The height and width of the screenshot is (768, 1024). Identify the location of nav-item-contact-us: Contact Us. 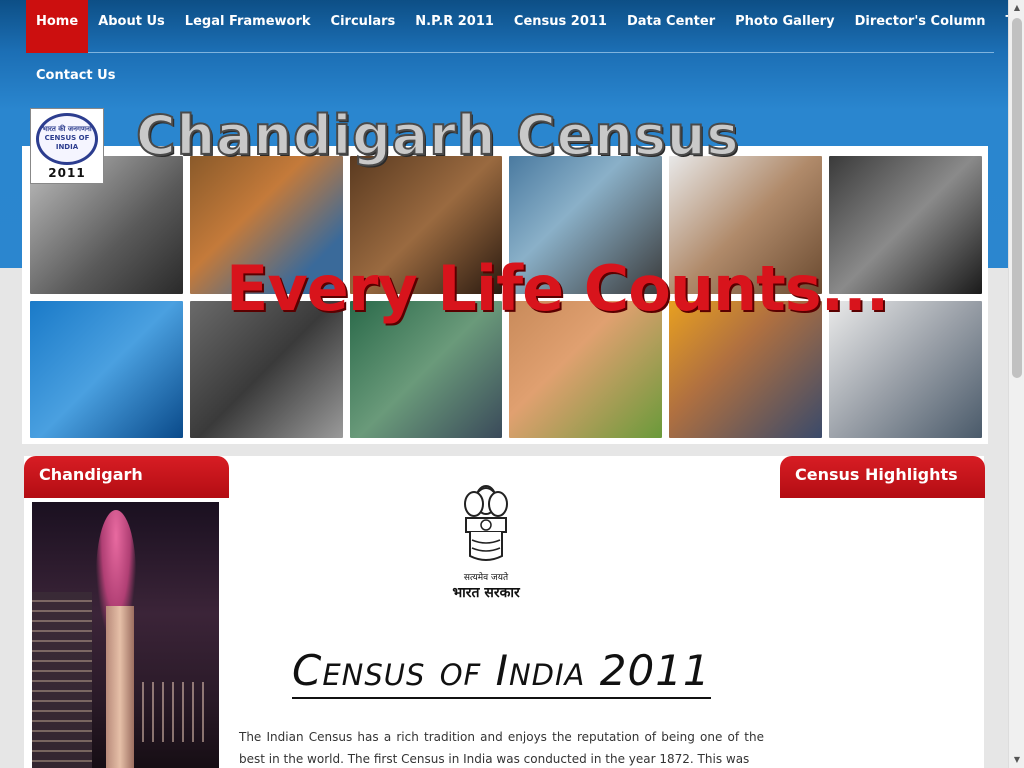
(75, 76).